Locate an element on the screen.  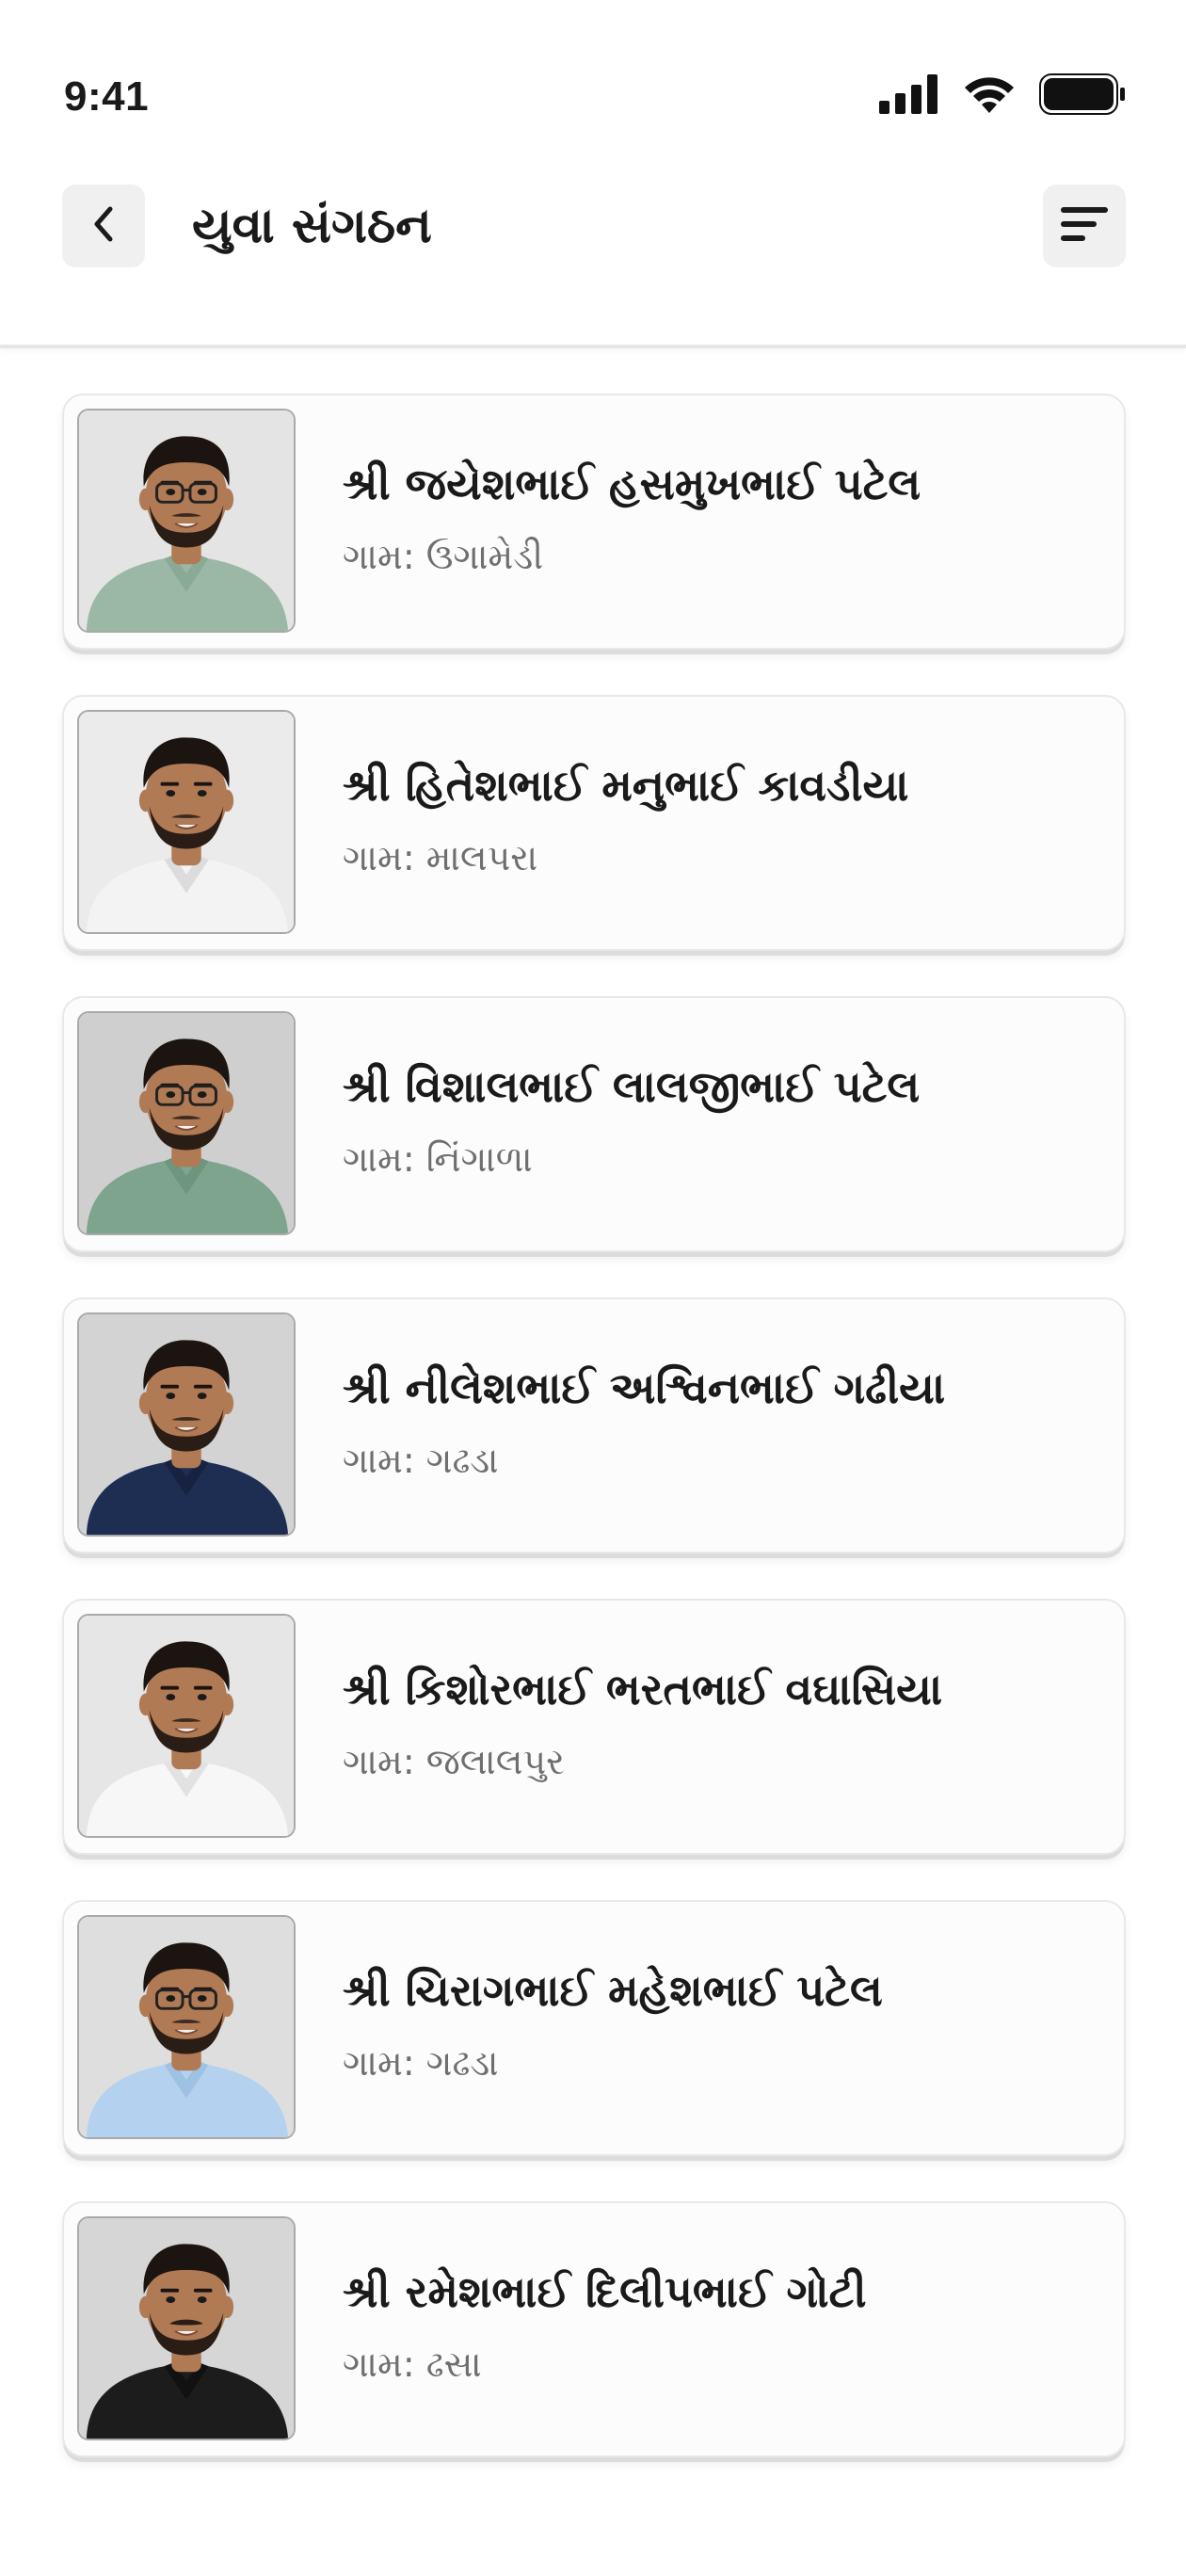
sort-filter-button is located at coordinates (1084, 226).